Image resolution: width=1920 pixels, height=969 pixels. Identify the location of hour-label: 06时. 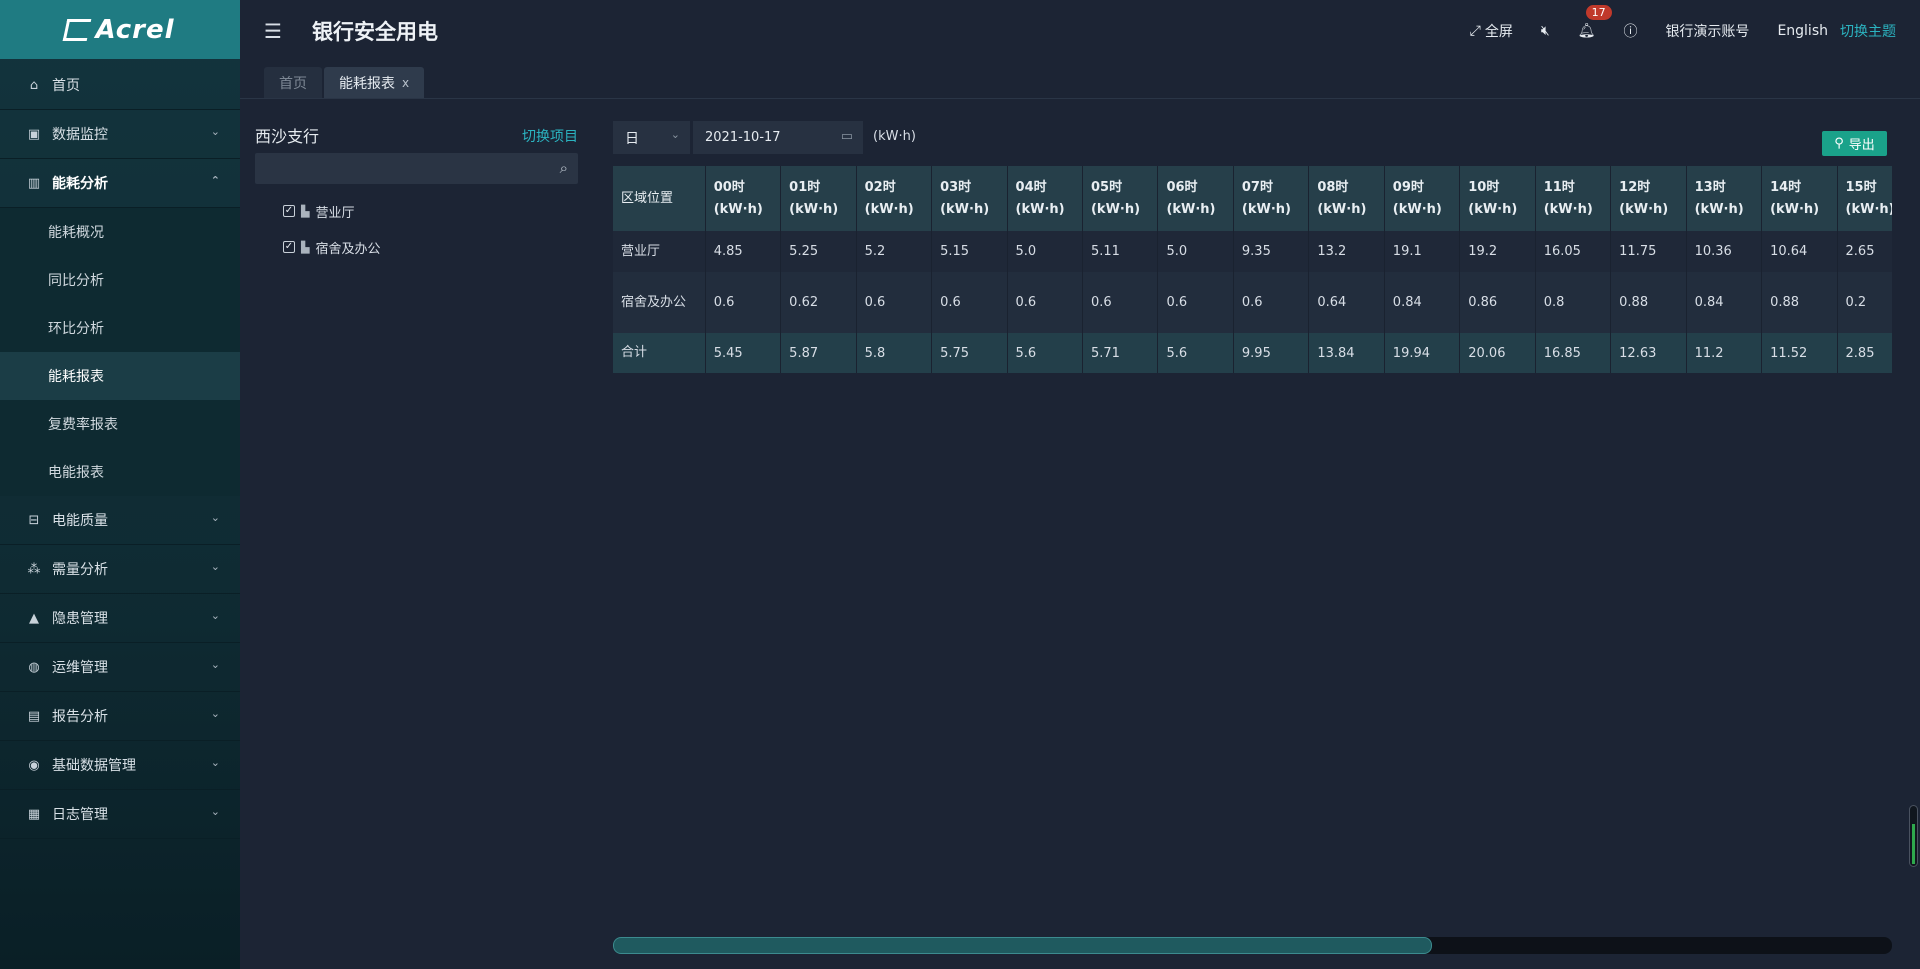
(1182, 187).